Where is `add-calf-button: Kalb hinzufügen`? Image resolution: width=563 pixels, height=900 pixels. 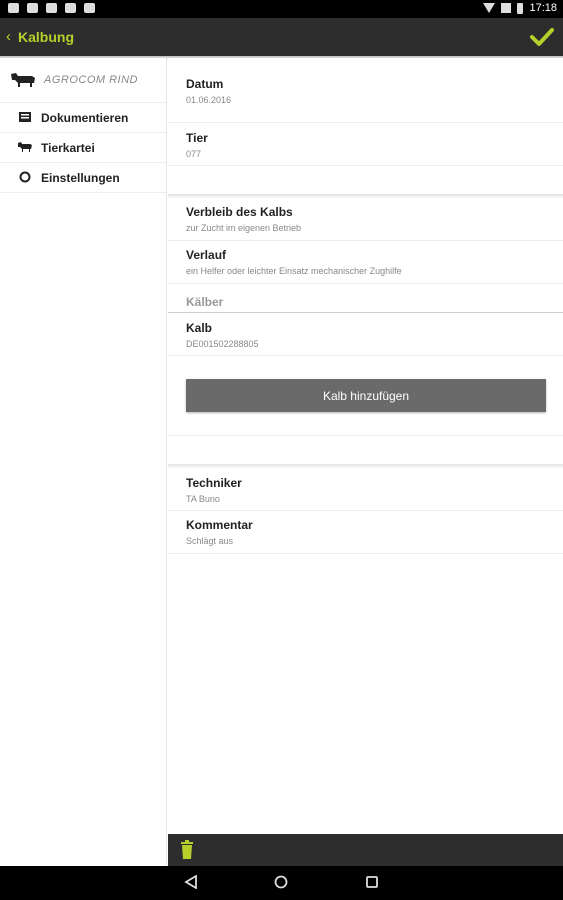
add-calf-button: Kalb hinzufügen is located at coordinates (366, 395).